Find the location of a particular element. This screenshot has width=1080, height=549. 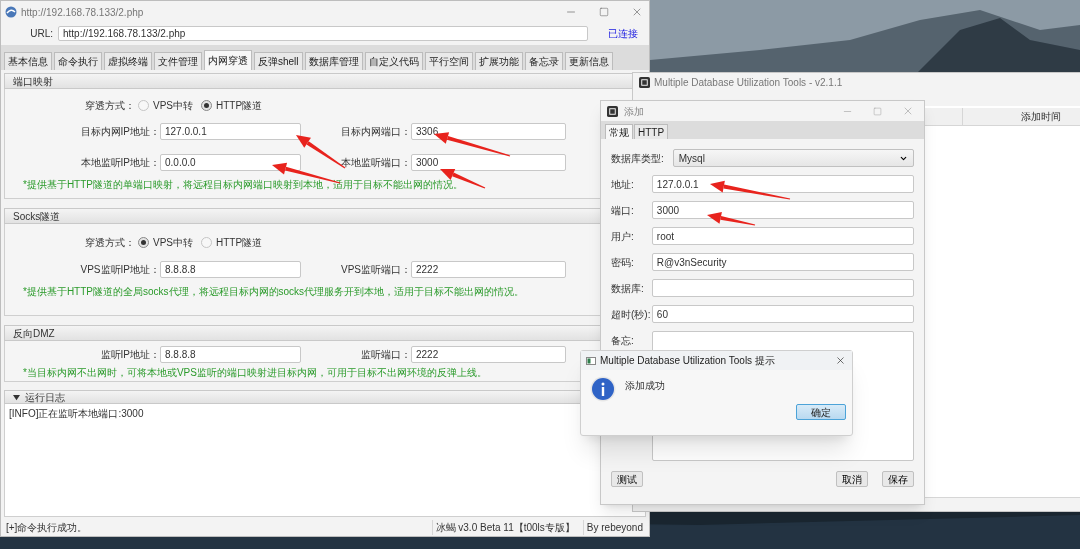

status-message: [+]命令执行成功。 is located at coordinates (46, 527).